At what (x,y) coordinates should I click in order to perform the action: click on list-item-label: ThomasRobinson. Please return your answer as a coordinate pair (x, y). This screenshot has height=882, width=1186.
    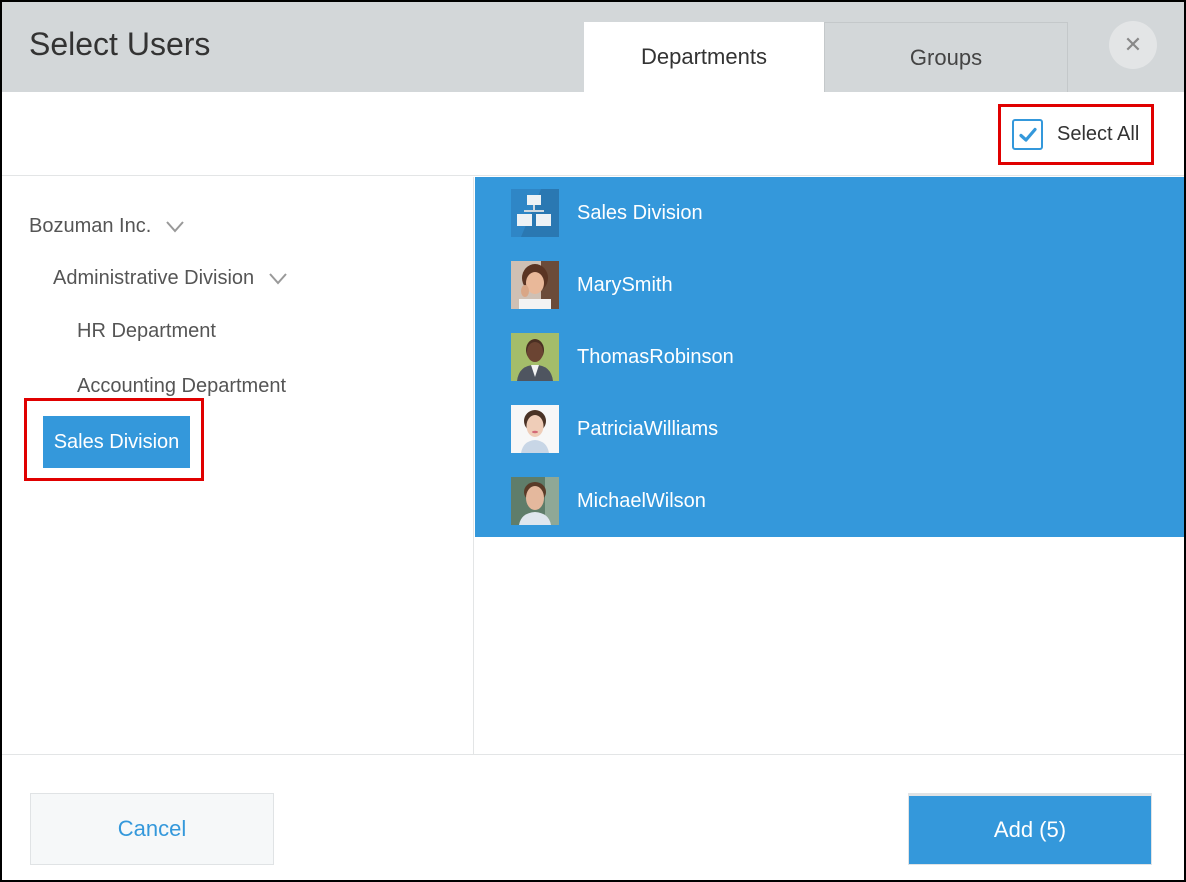
    Looking at the image, I should click on (655, 356).